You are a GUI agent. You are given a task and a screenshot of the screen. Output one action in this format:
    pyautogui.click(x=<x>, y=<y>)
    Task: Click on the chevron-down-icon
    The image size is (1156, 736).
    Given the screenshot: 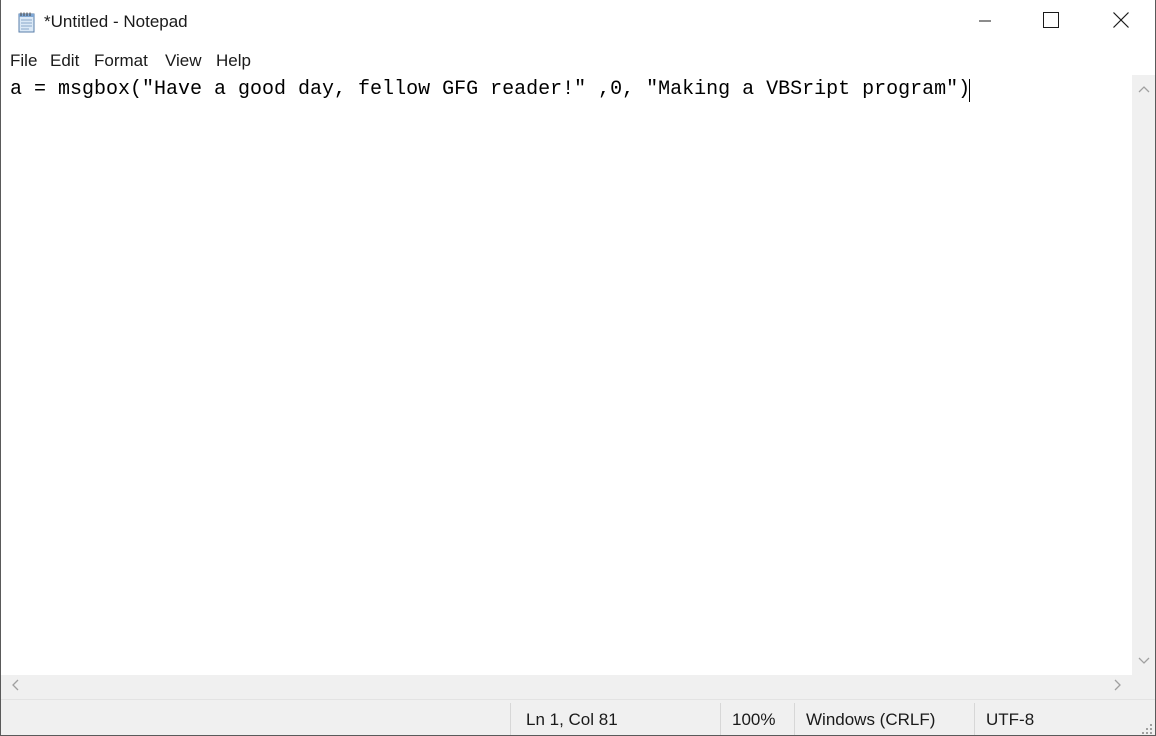 What is the action you would take?
    pyautogui.click(x=1144, y=661)
    